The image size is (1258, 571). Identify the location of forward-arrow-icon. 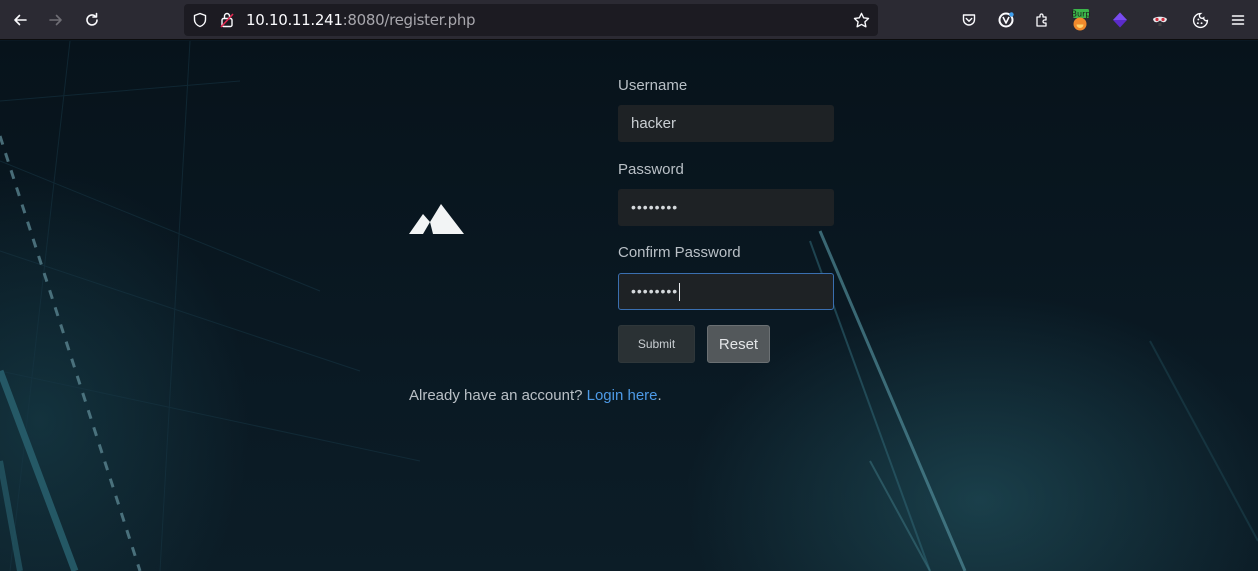
(55, 20).